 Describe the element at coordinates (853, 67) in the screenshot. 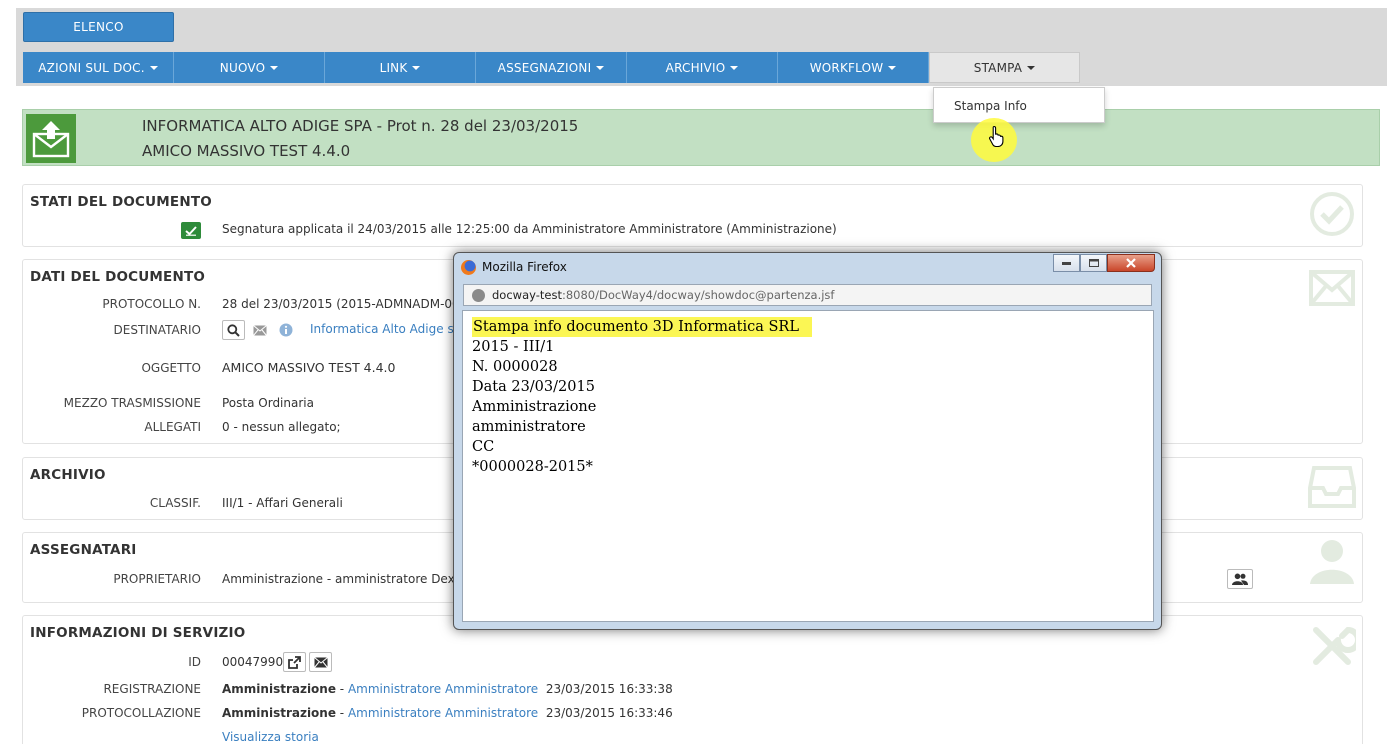

I see `menu-workflow: WORKFLOW` at that location.